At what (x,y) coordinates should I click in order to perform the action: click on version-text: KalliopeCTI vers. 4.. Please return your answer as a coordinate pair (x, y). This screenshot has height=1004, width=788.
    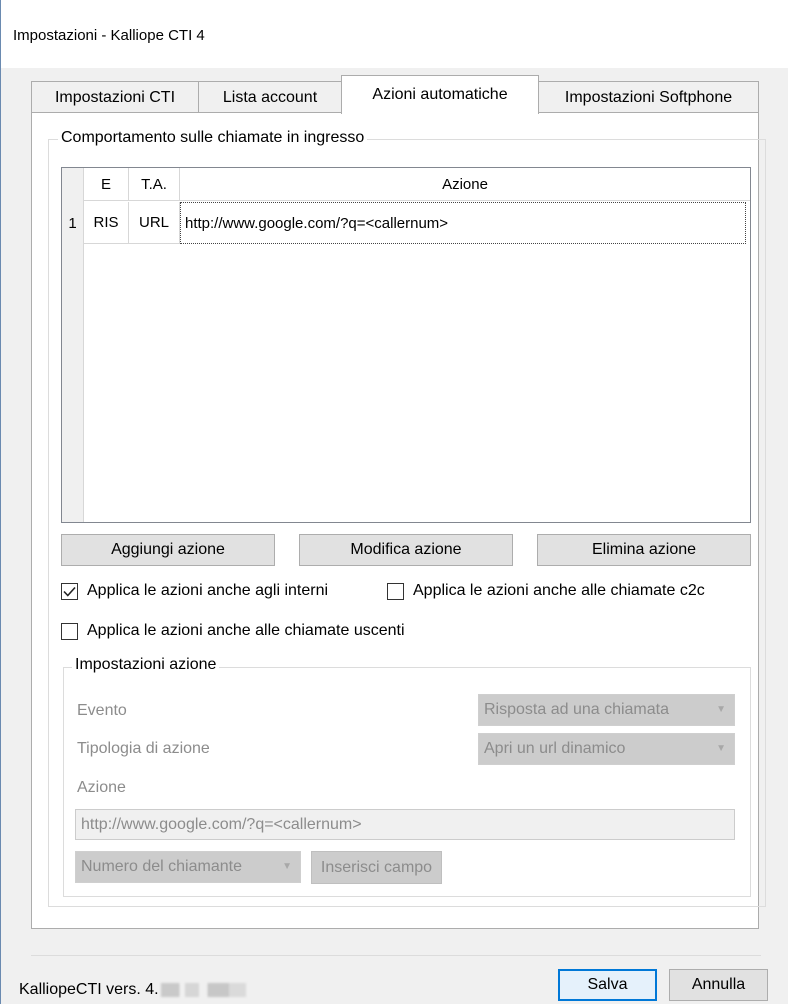
    Looking at the image, I should click on (132, 990).